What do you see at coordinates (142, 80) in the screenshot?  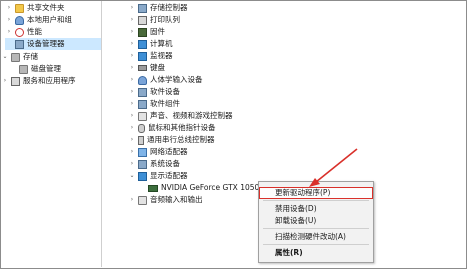 I see `hid-icon` at bounding box center [142, 80].